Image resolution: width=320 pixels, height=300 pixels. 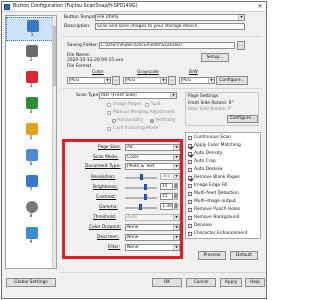 What do you see at coordinates (124, 104) in the screenshot?
I see `image-pages-checkbox: Image Pages` at bounding box center [124, 104].